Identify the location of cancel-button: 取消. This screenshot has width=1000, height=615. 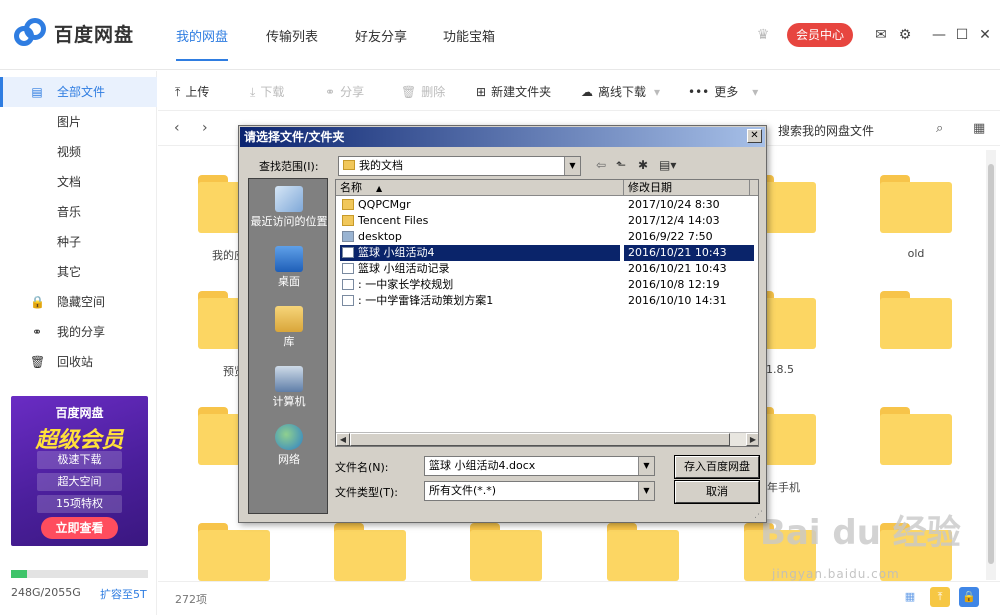
(717, 492).